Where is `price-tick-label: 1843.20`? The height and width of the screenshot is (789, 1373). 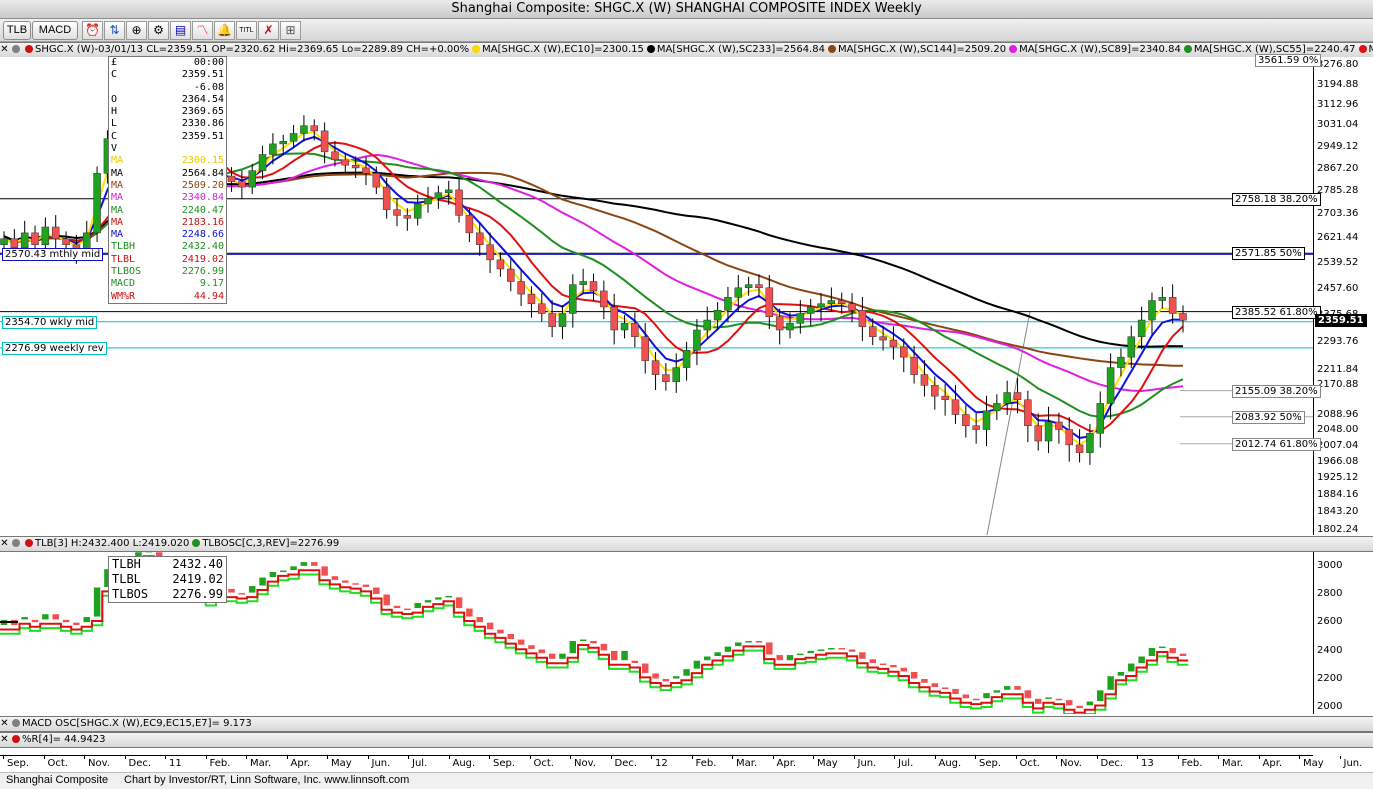 price-tick-label: 1843.20 is located at coordinates (1338, 512).